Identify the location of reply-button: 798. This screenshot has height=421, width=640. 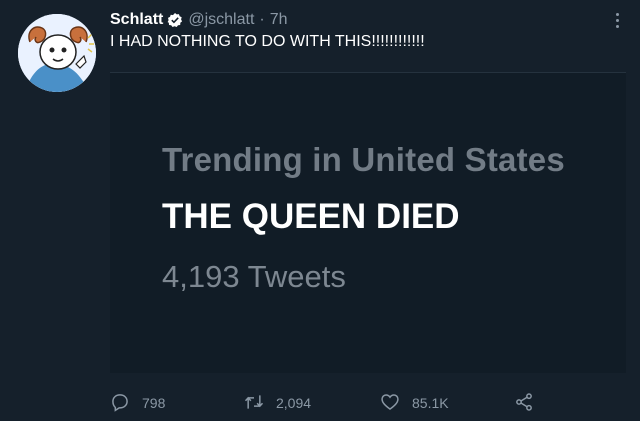
(137, 403).